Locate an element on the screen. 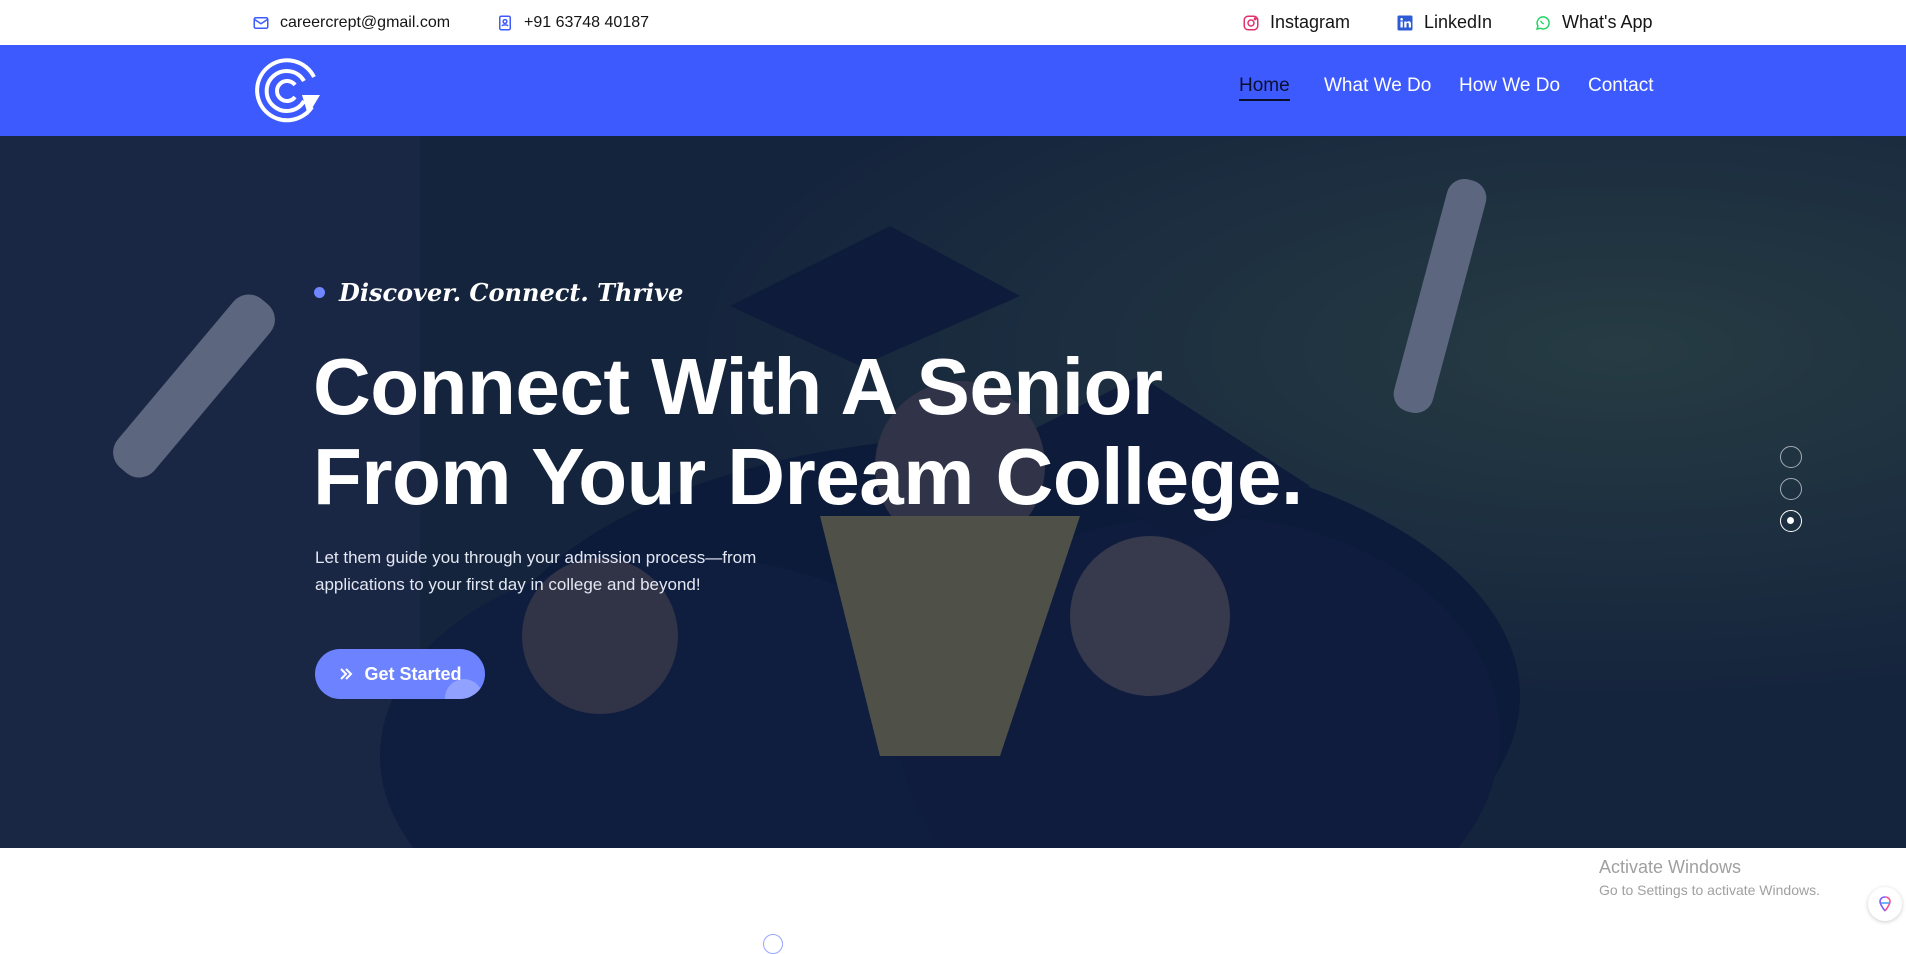 The width and height of the screenshot is (1906, 954). tagline-dot is located at coordinates (319, 292).